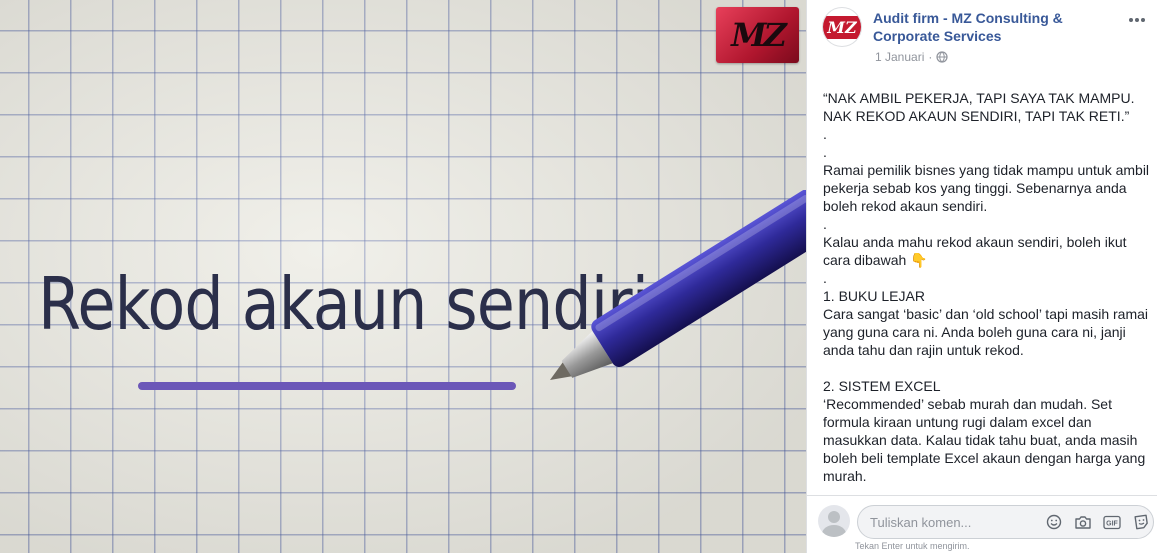  I want to click on page-avatar: MZ, so click(842, 27).